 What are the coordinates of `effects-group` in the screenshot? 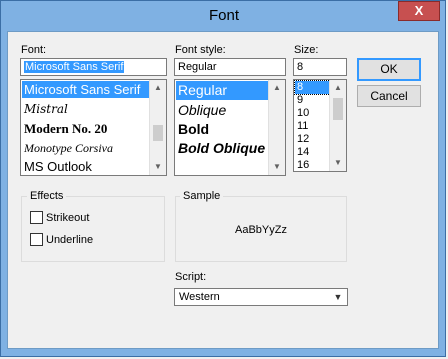 It's located at (93, 229).